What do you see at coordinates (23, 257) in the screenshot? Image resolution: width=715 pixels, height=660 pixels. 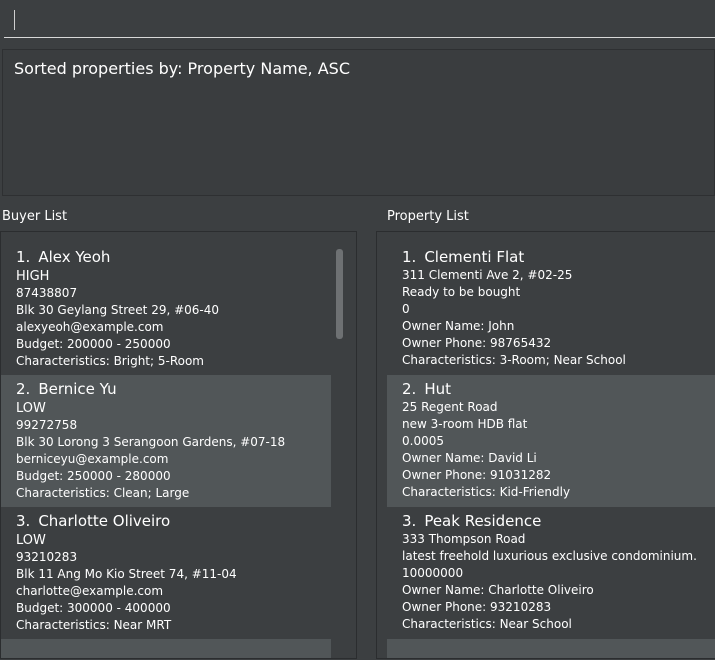 I see `buyer-index: 1.` at bounding box center [23, 257].